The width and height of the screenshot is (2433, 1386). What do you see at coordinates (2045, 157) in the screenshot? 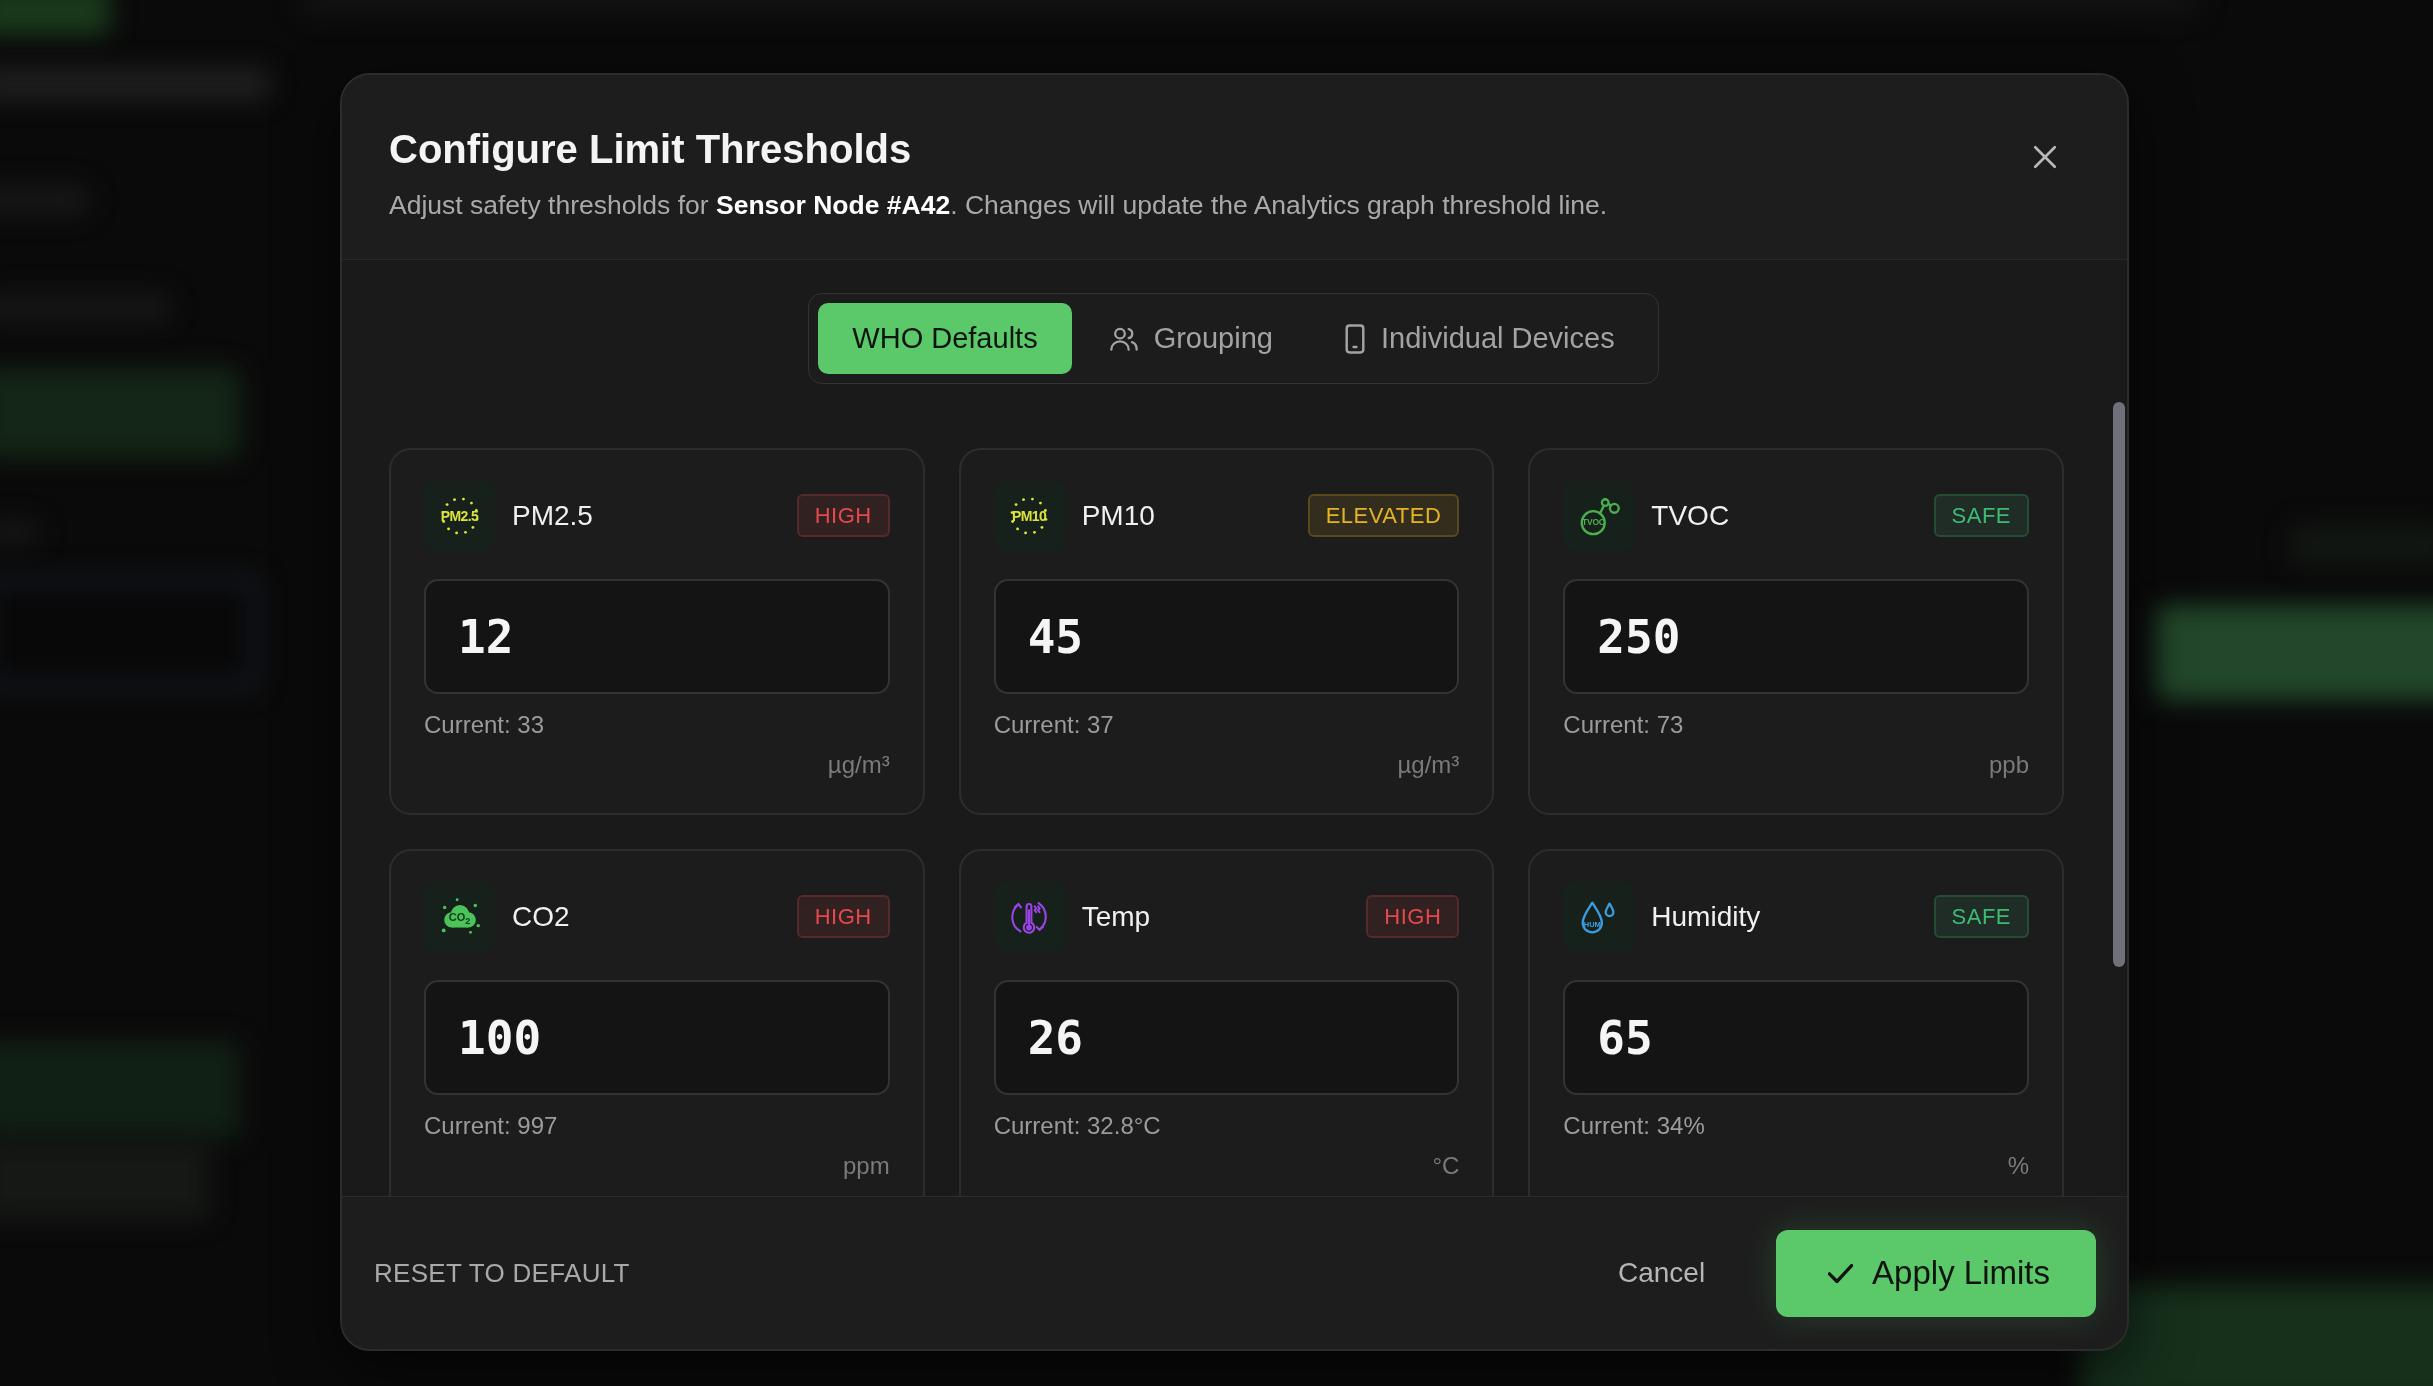
I see `close-icon` at bounding box center [2045, 157].